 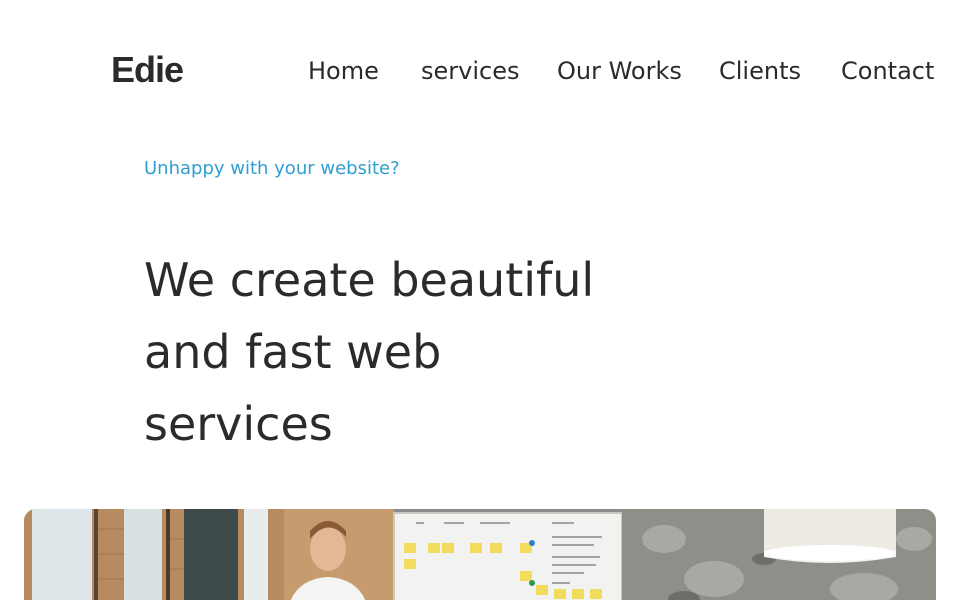 What do you see at coordinates (532, 583) in the screenshot?
I see `magnet-green` at bounding box center [532, 583].